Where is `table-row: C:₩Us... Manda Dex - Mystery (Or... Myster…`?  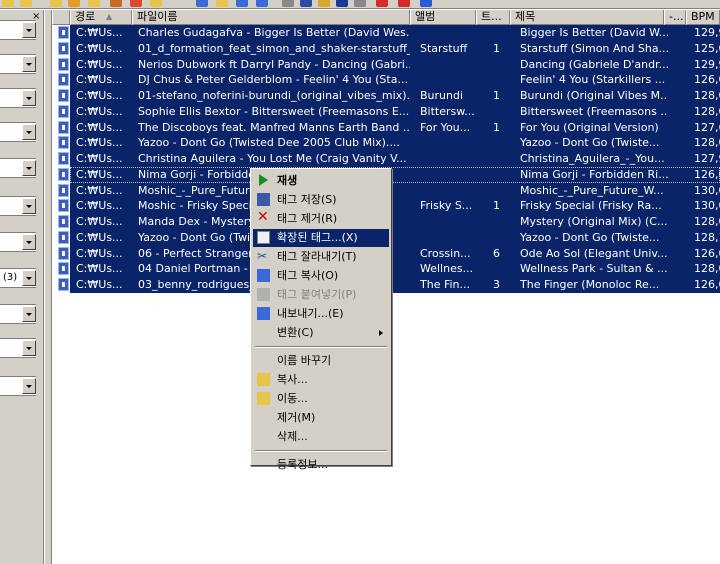 table-row: C:₩Us... Manda Dex - Mystery (Or... Myster… is located at coordinates (395, 222).